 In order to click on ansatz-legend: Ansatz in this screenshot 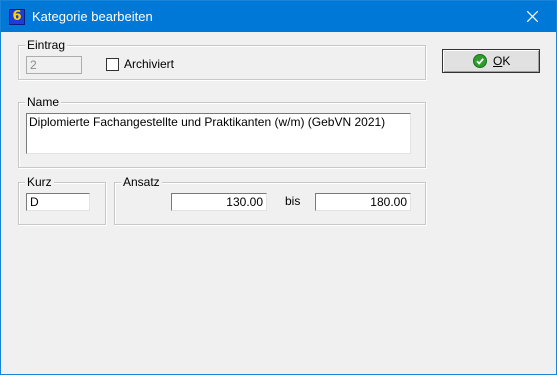, I will do `click(141, 182)`.